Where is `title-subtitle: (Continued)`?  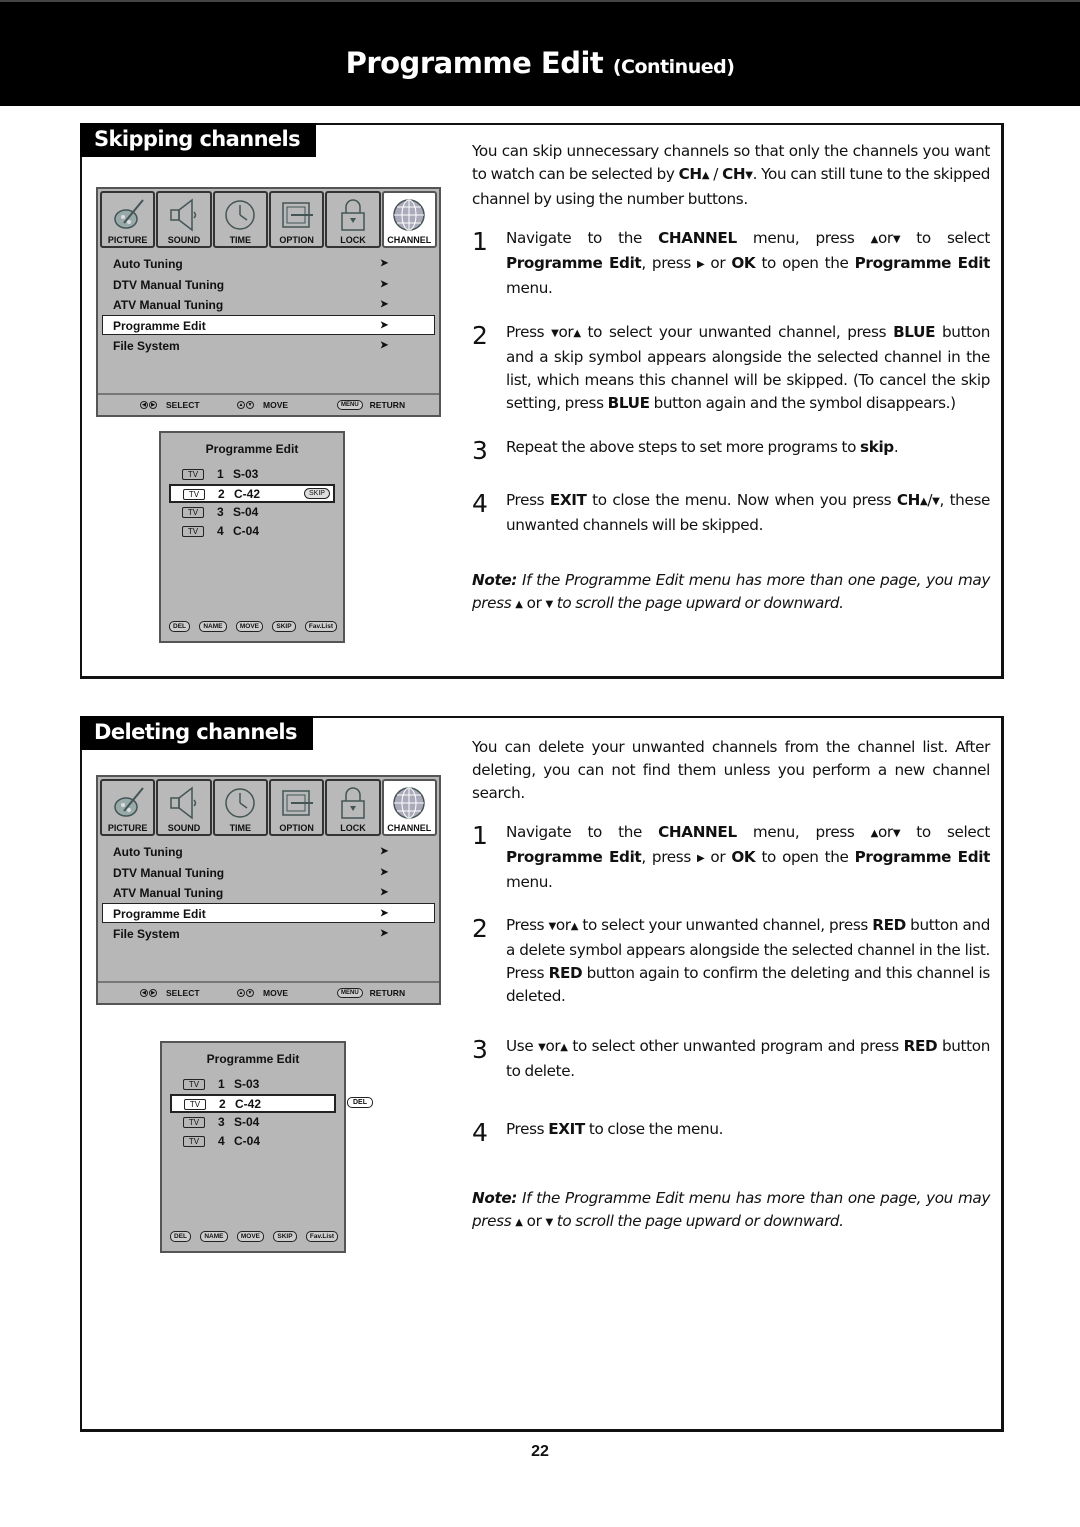 title-subtitle: (Continued) is located at coordinates (673, 67).